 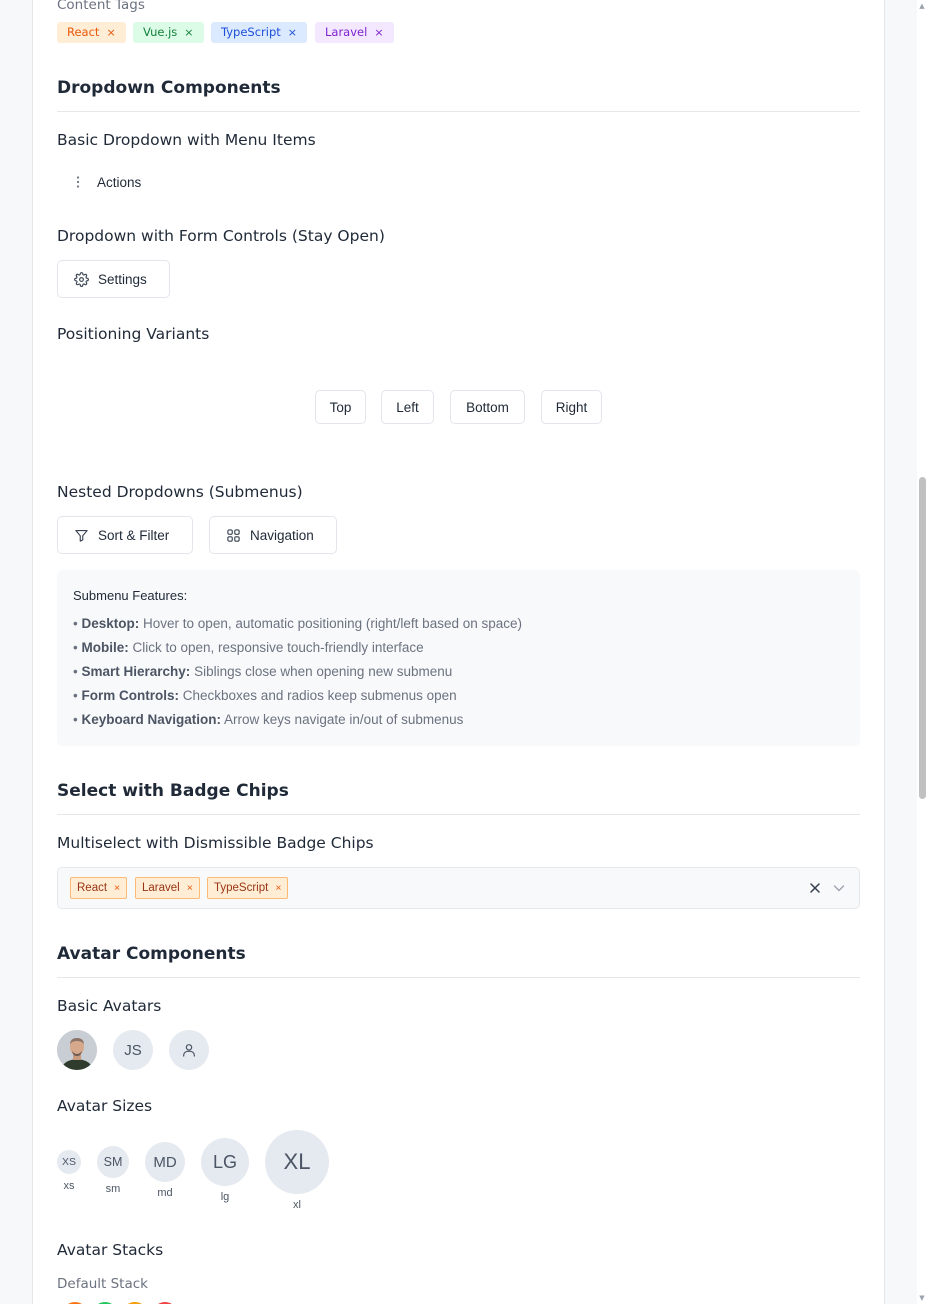 I want to click on chip-laravel: Laravel ×, so click(x=167, y=888).